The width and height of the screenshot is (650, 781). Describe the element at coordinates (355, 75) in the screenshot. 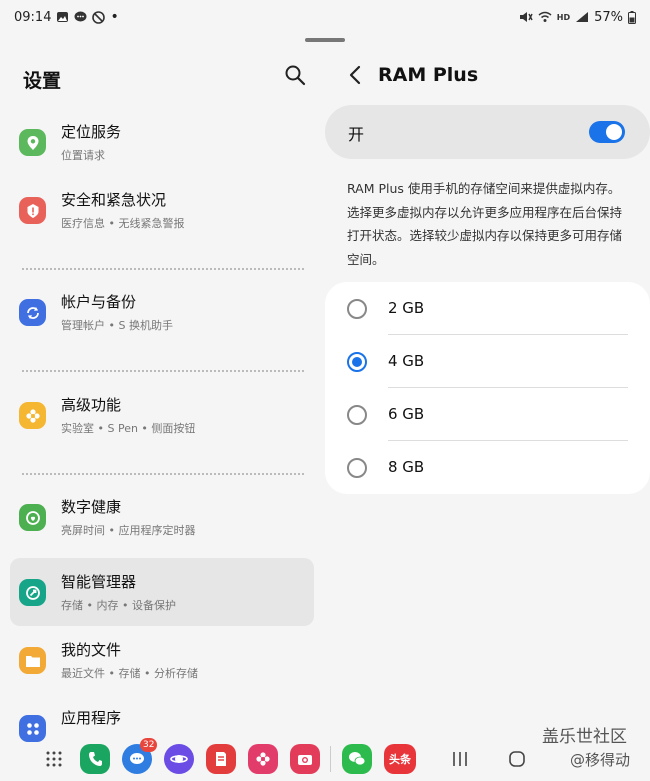

I see `back-arrow-icon` at that location.